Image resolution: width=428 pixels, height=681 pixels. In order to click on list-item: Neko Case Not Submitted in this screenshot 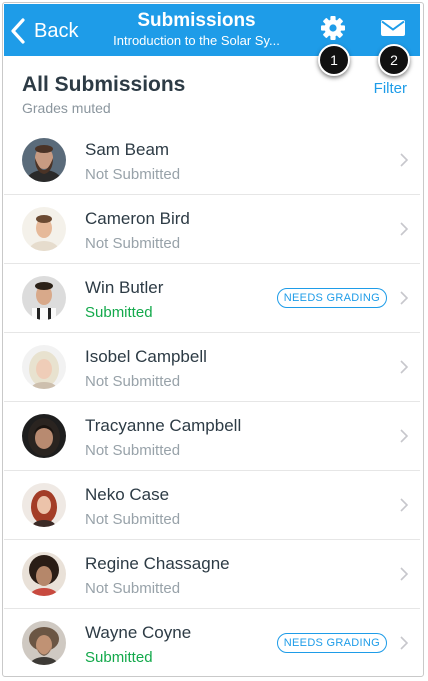, I will do `click(212, 505)`.